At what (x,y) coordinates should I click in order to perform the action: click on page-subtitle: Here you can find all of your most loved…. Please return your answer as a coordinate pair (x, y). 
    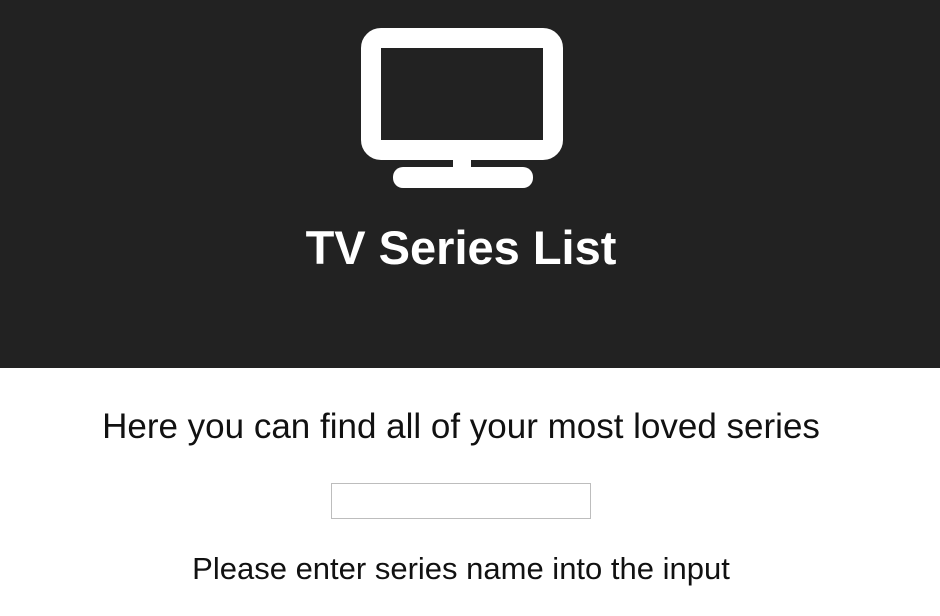
    Looking at the image, I should click on (461, 426).